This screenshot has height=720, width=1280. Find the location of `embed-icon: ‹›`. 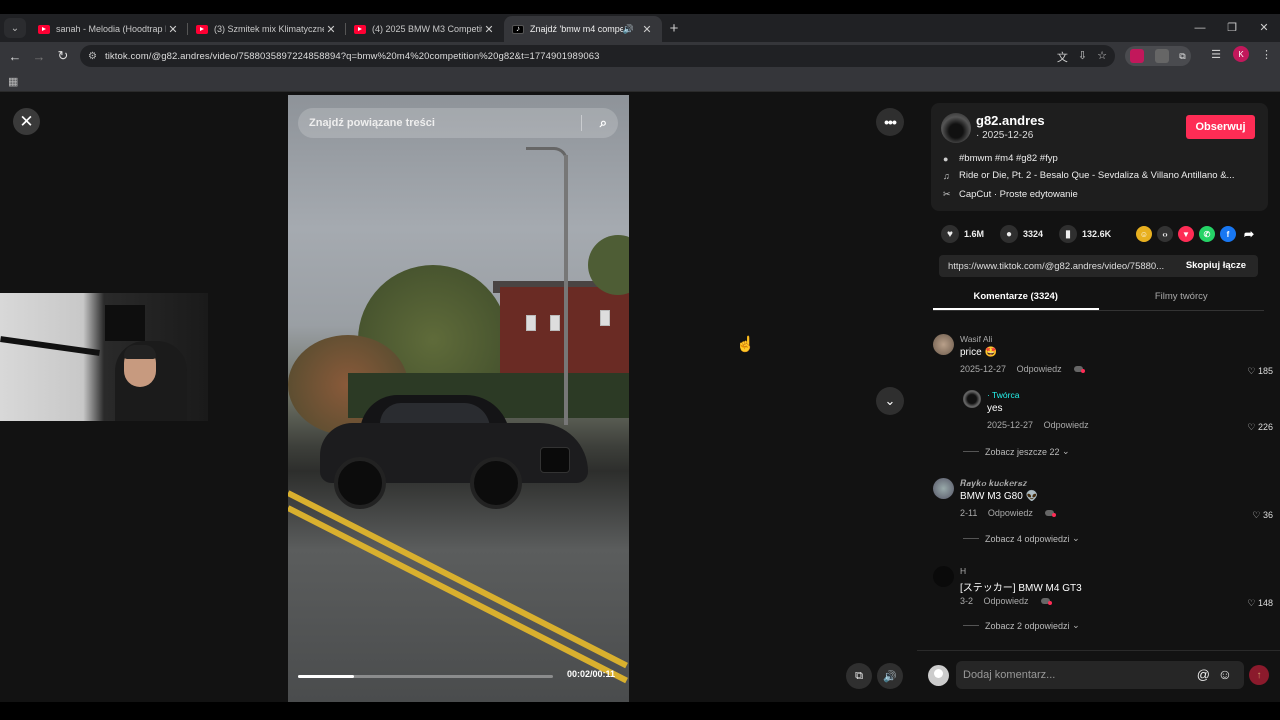

embed-icon: ‹› is located at coordinates (1165, 234).